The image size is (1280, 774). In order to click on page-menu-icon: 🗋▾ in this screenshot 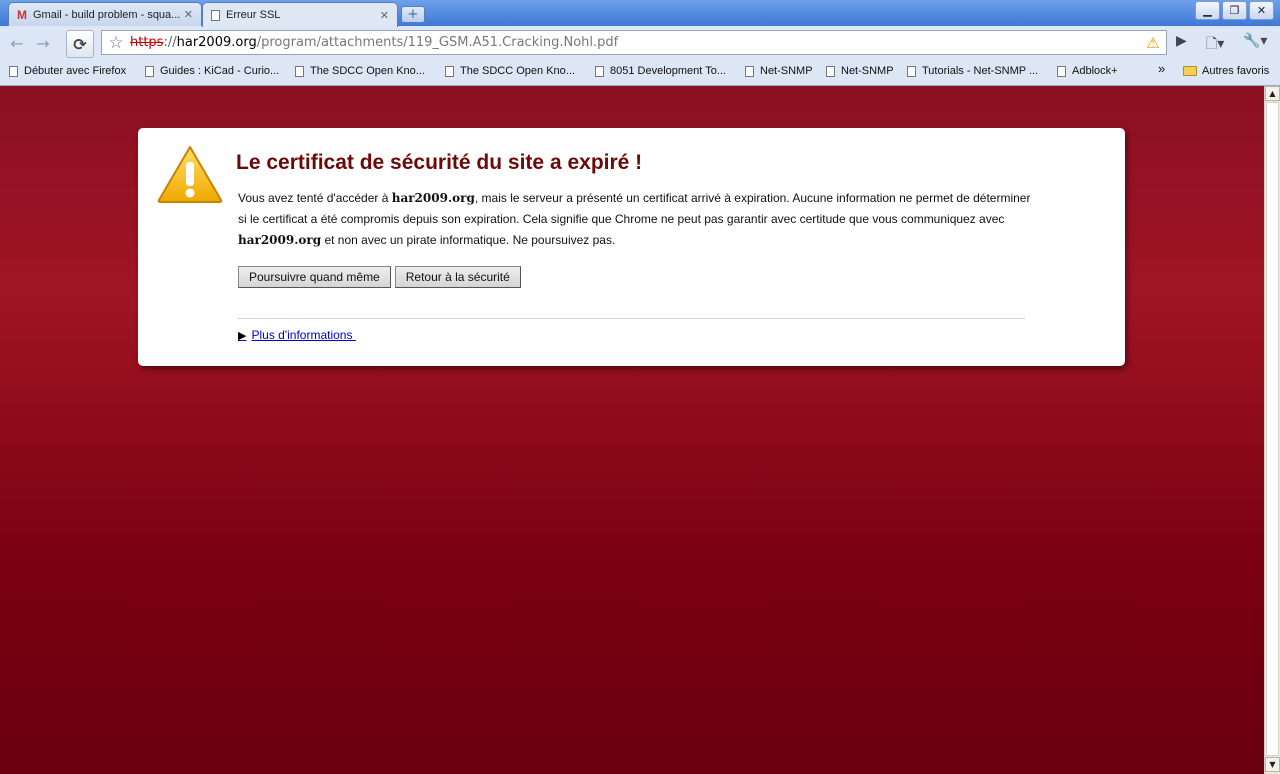, I will do `click(1215, 45)`.